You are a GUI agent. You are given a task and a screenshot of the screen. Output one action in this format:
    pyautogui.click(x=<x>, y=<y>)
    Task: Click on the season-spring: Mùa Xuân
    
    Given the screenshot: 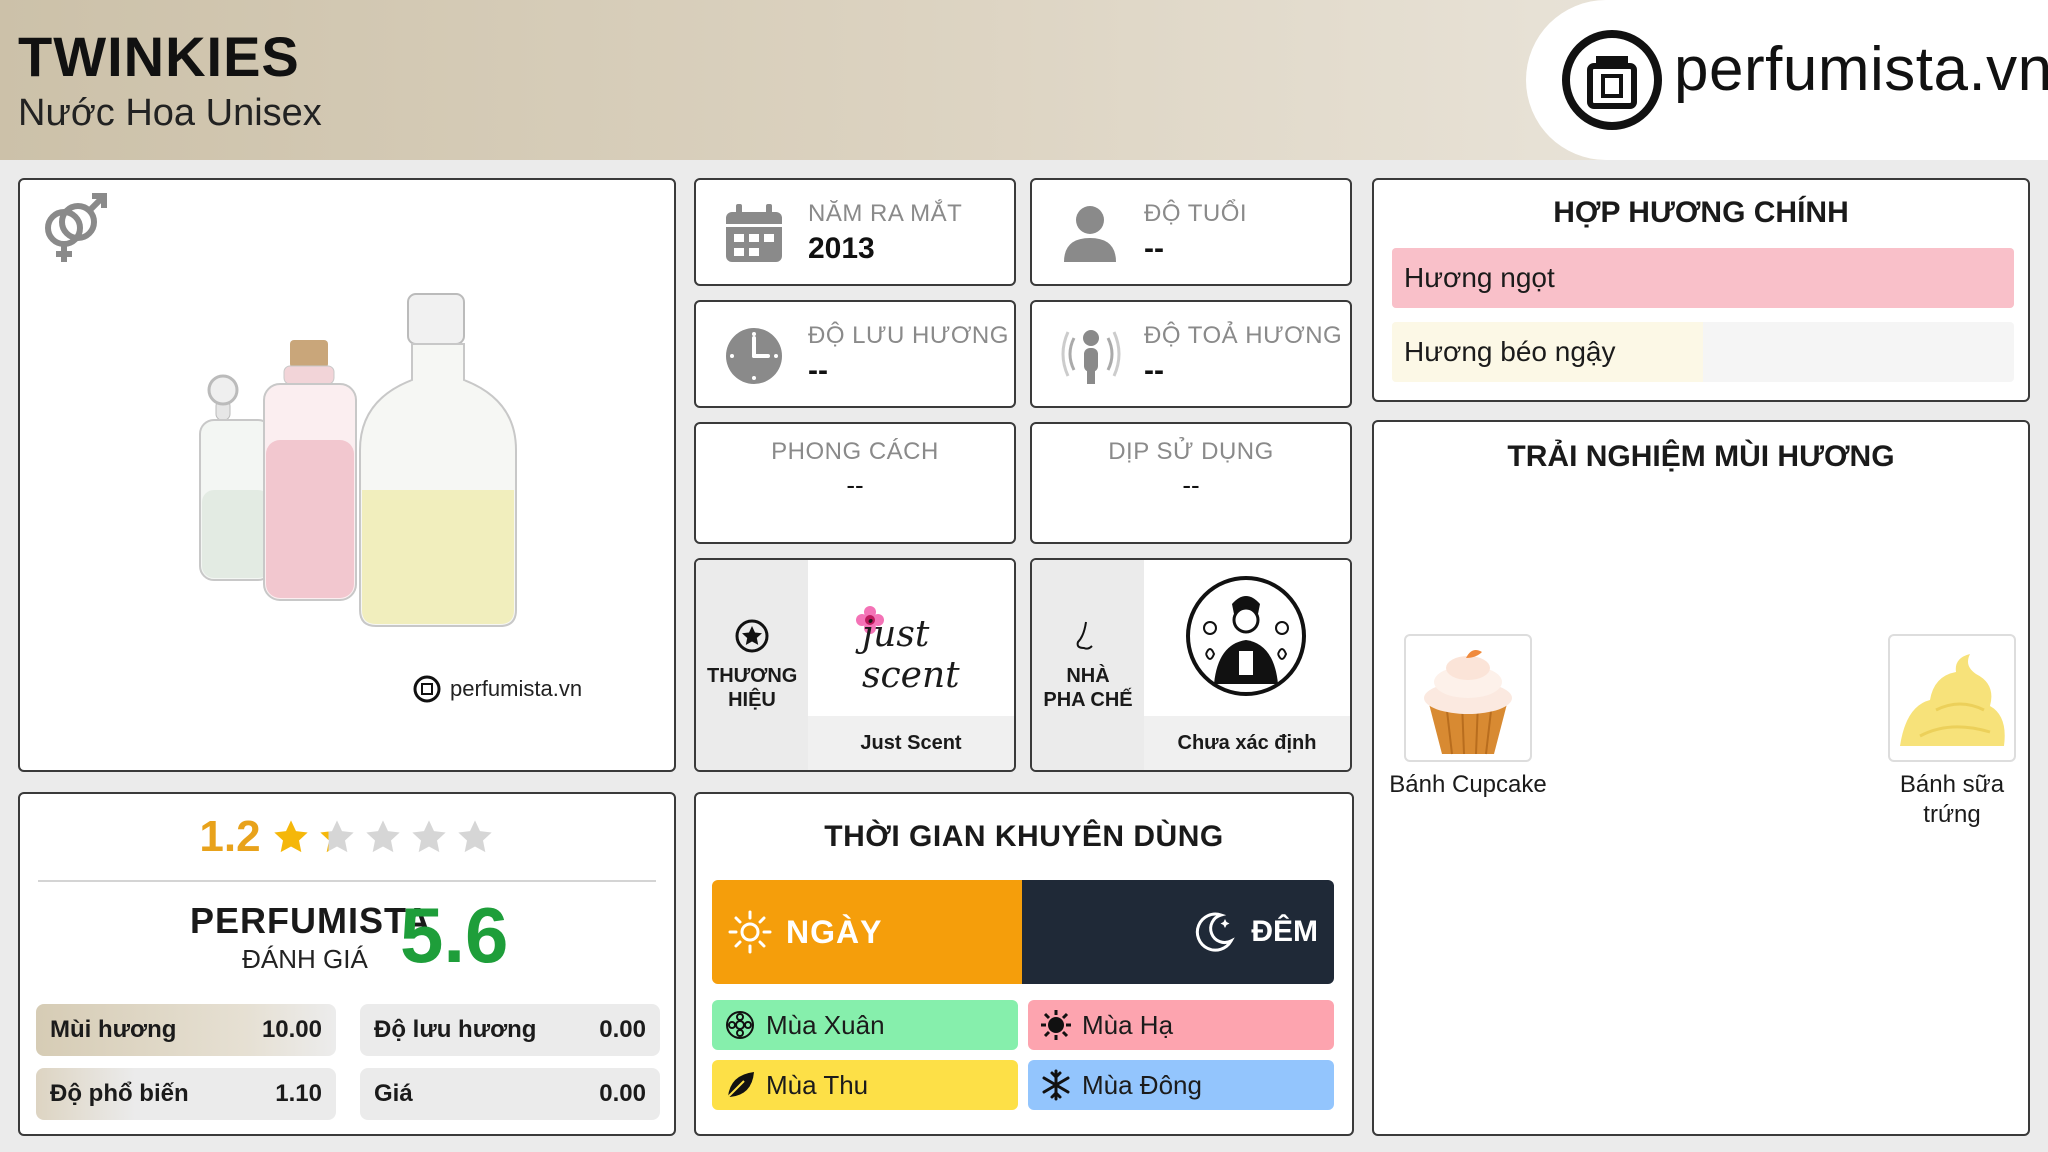 What is the action you would take?
    pyautogui.click(x=865, y=1025)
    